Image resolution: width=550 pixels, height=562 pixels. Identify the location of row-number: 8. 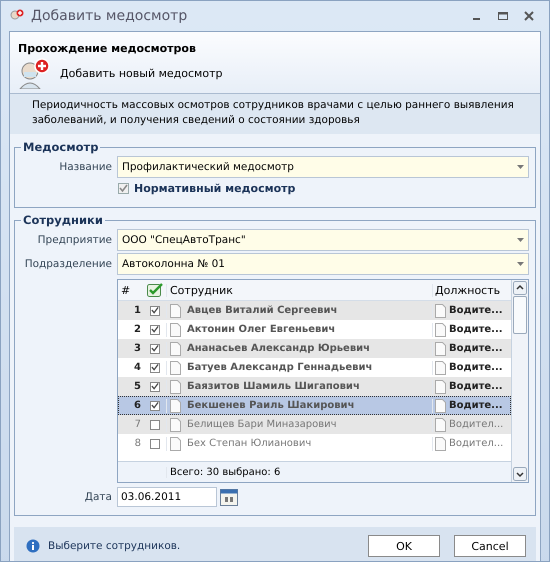
(138, 443).